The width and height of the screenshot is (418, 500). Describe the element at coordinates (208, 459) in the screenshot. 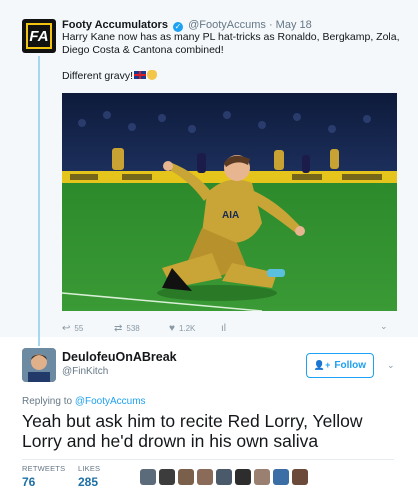

I see `stats-divider` at that location.